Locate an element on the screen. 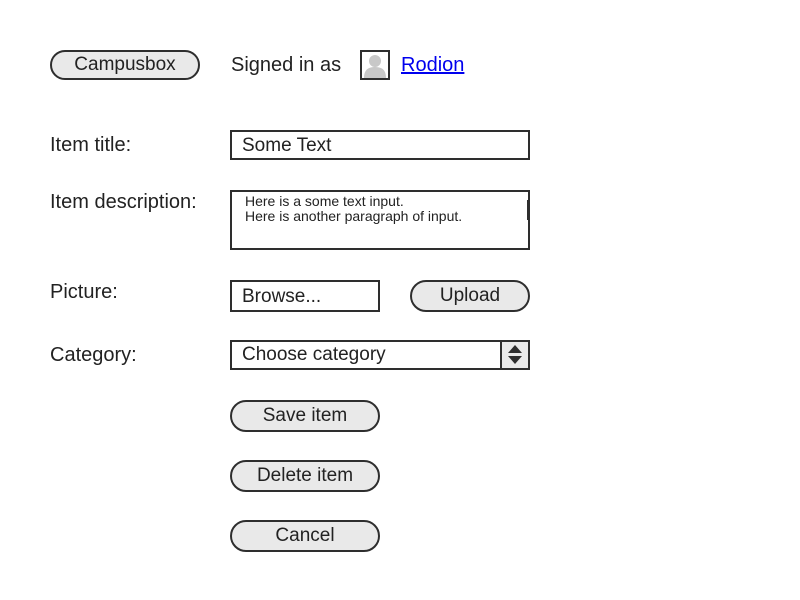  user-avatar-icon is located at coordinates (375, 65).